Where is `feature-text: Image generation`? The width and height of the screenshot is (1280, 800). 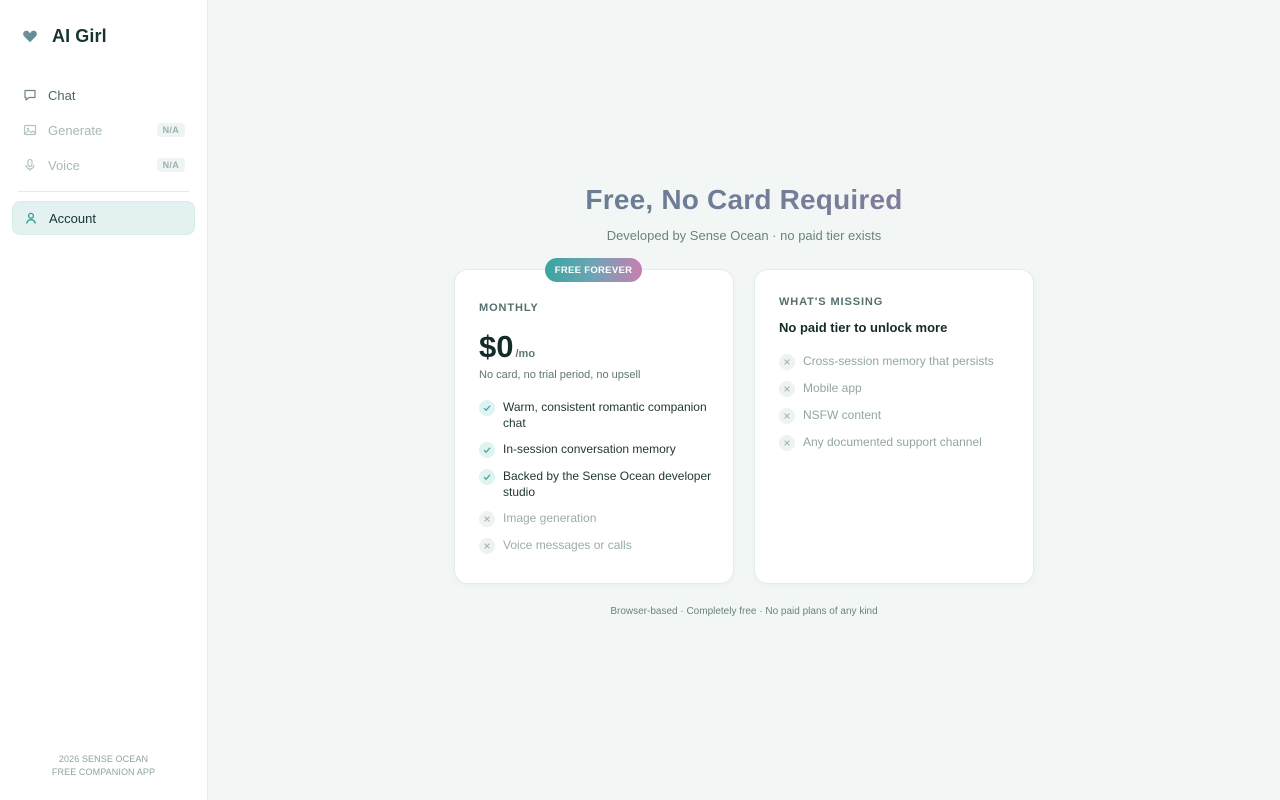 feature-text: Image generation is located at coordinates (550, 518).